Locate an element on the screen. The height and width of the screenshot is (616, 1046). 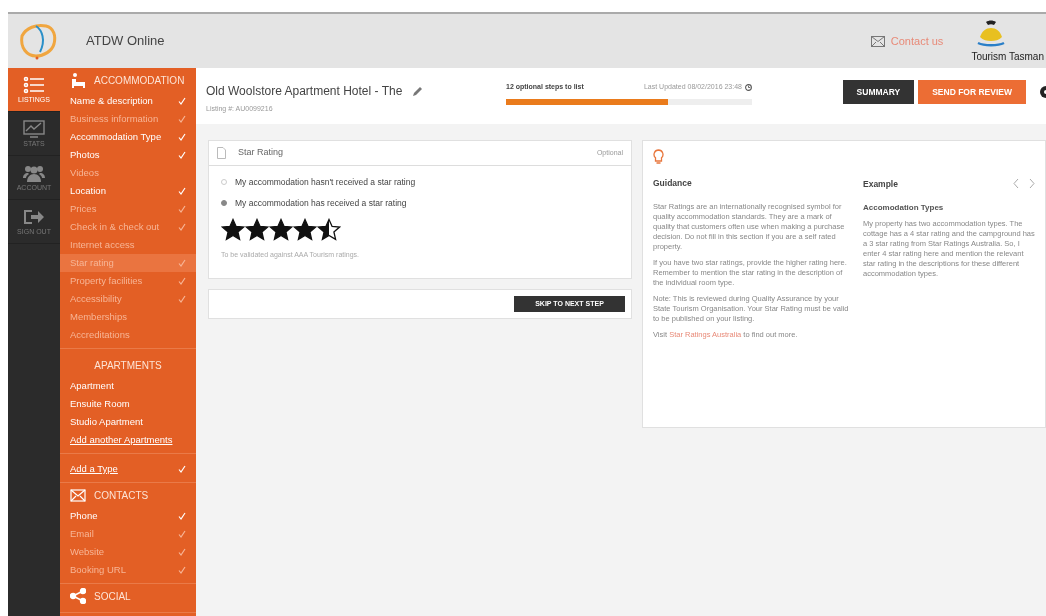
nav-item: Apartment is located at coordinates (128, 386).